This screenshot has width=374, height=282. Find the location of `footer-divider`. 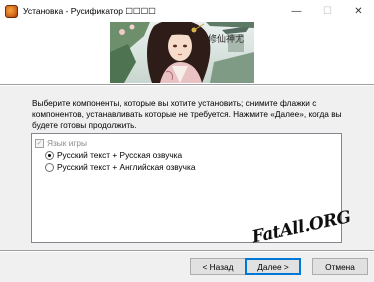

footer-divider is located at coordinates (187, 251).